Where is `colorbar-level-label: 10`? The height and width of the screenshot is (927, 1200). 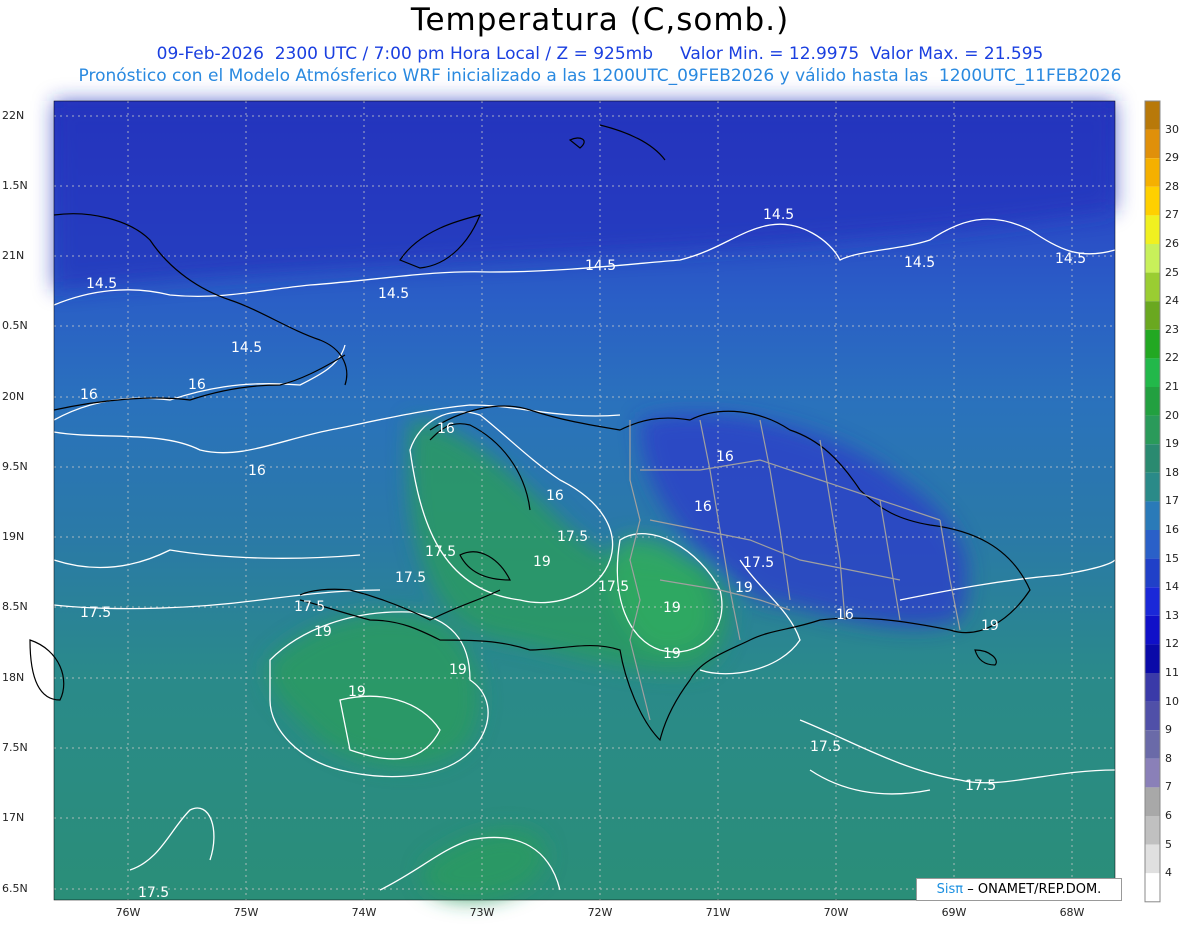
colorbar-level-label: 10 is located at coordinates (1172, 701).